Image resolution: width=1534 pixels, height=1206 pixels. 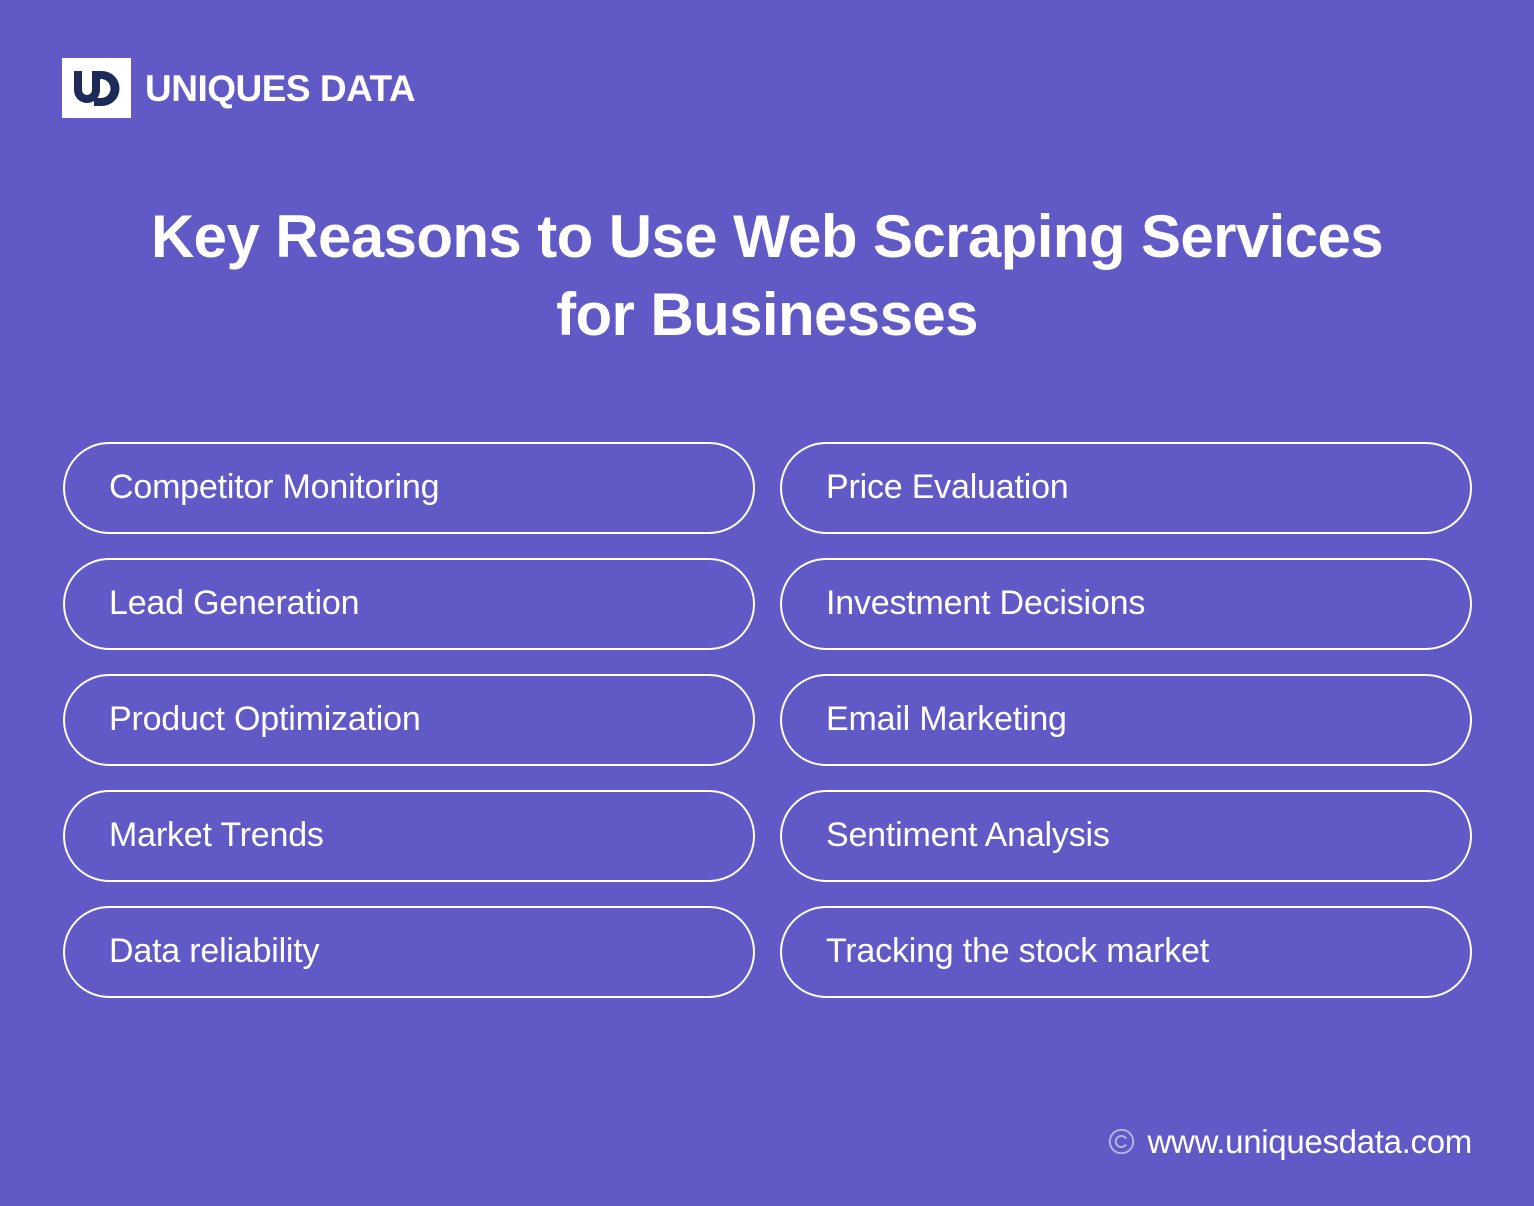 I want to click on list-item: Tracking the stock market, so click(x=1126, y=952).